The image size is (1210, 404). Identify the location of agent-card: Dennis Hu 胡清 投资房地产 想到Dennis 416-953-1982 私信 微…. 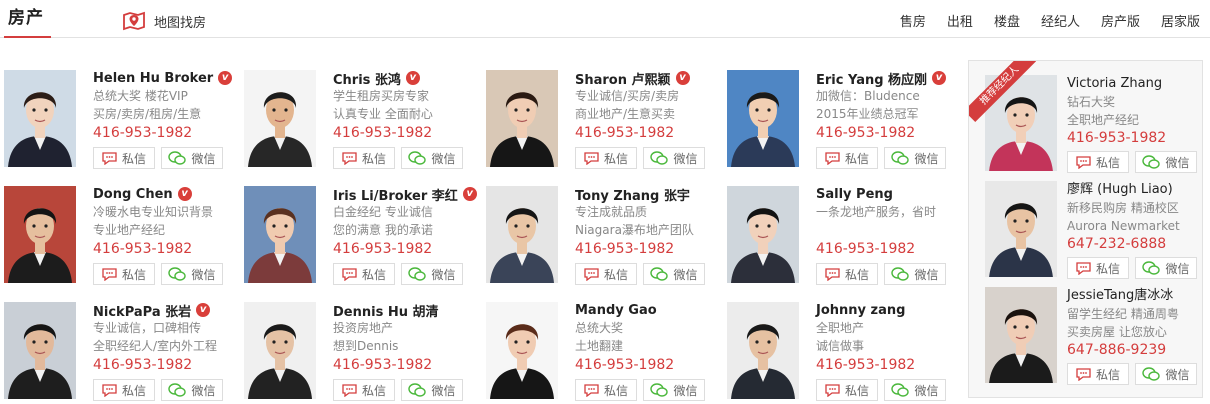
(364, 353).